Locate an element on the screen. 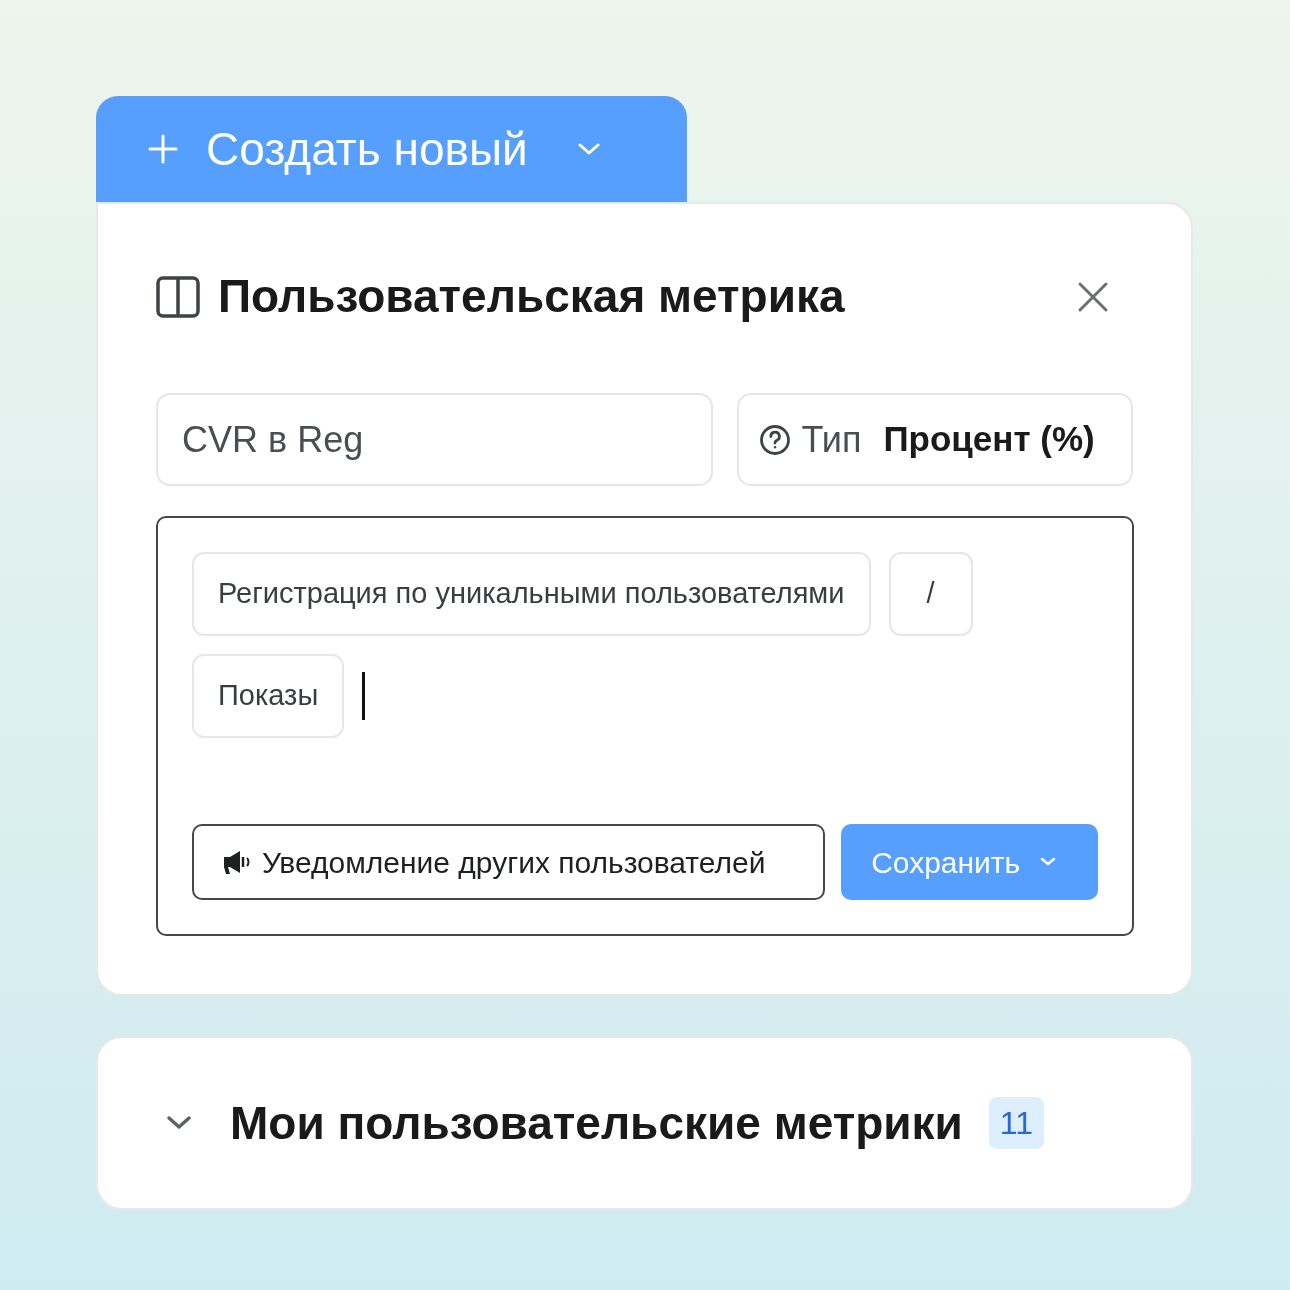  section-title: Мои пользовательские метрики is located at coordinates (596, 1123).